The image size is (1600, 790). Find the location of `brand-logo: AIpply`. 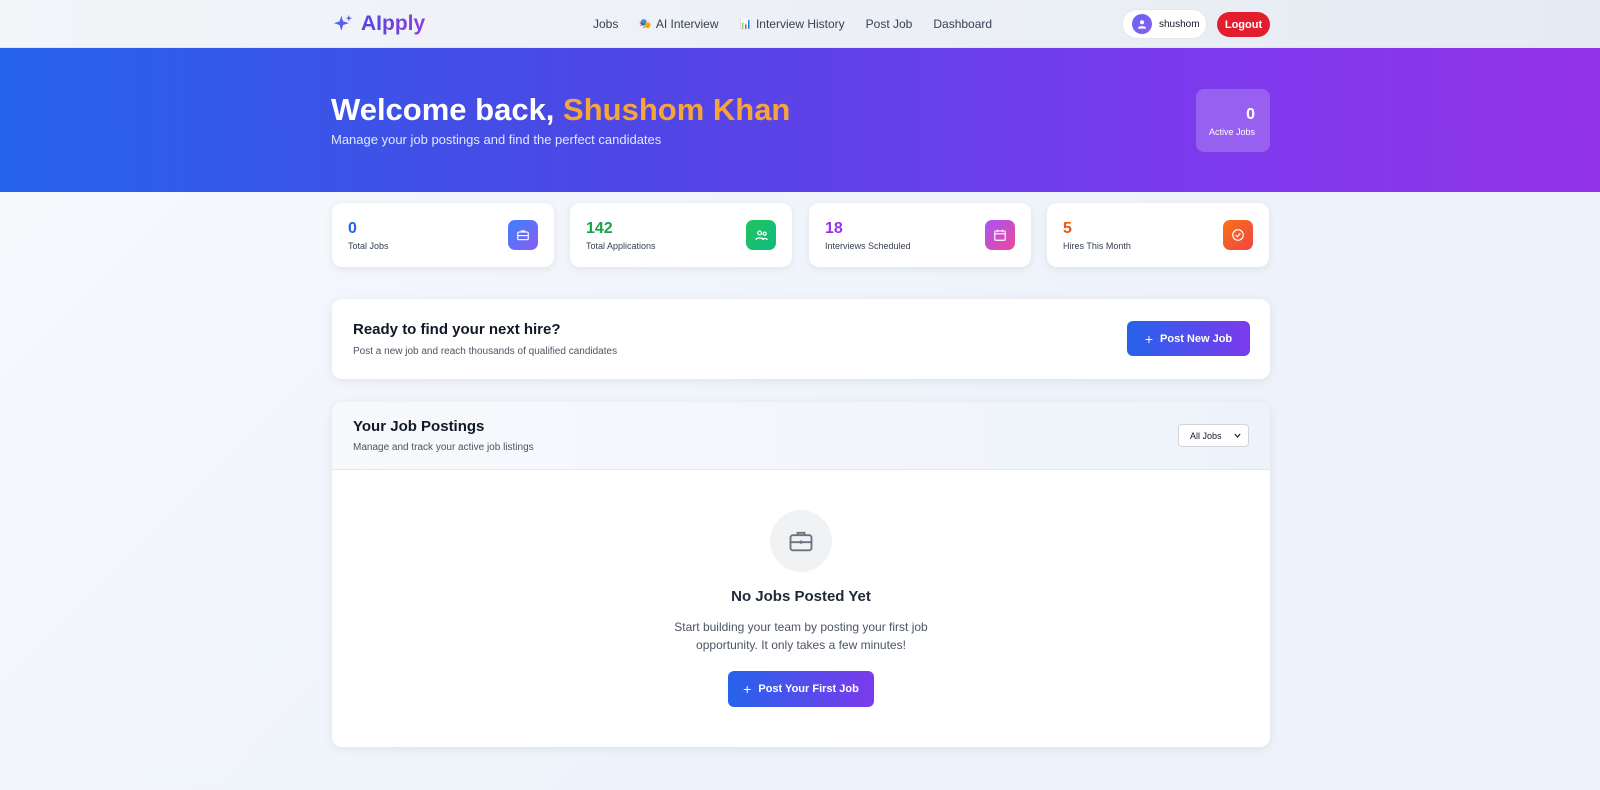

brand-logo: AIpply is located at coordinates (379, 24).